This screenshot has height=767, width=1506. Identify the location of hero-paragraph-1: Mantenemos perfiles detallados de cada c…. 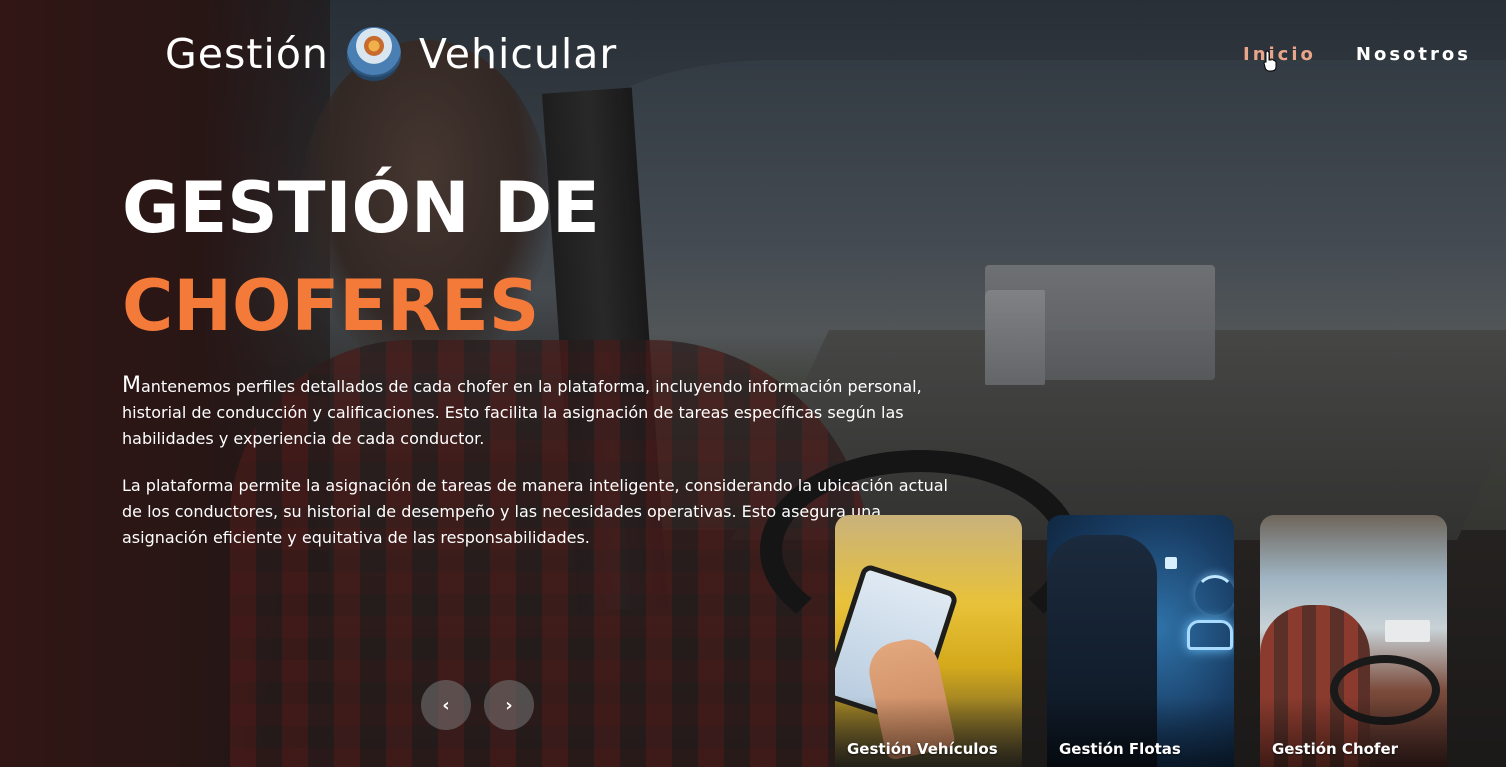
(522, 410).